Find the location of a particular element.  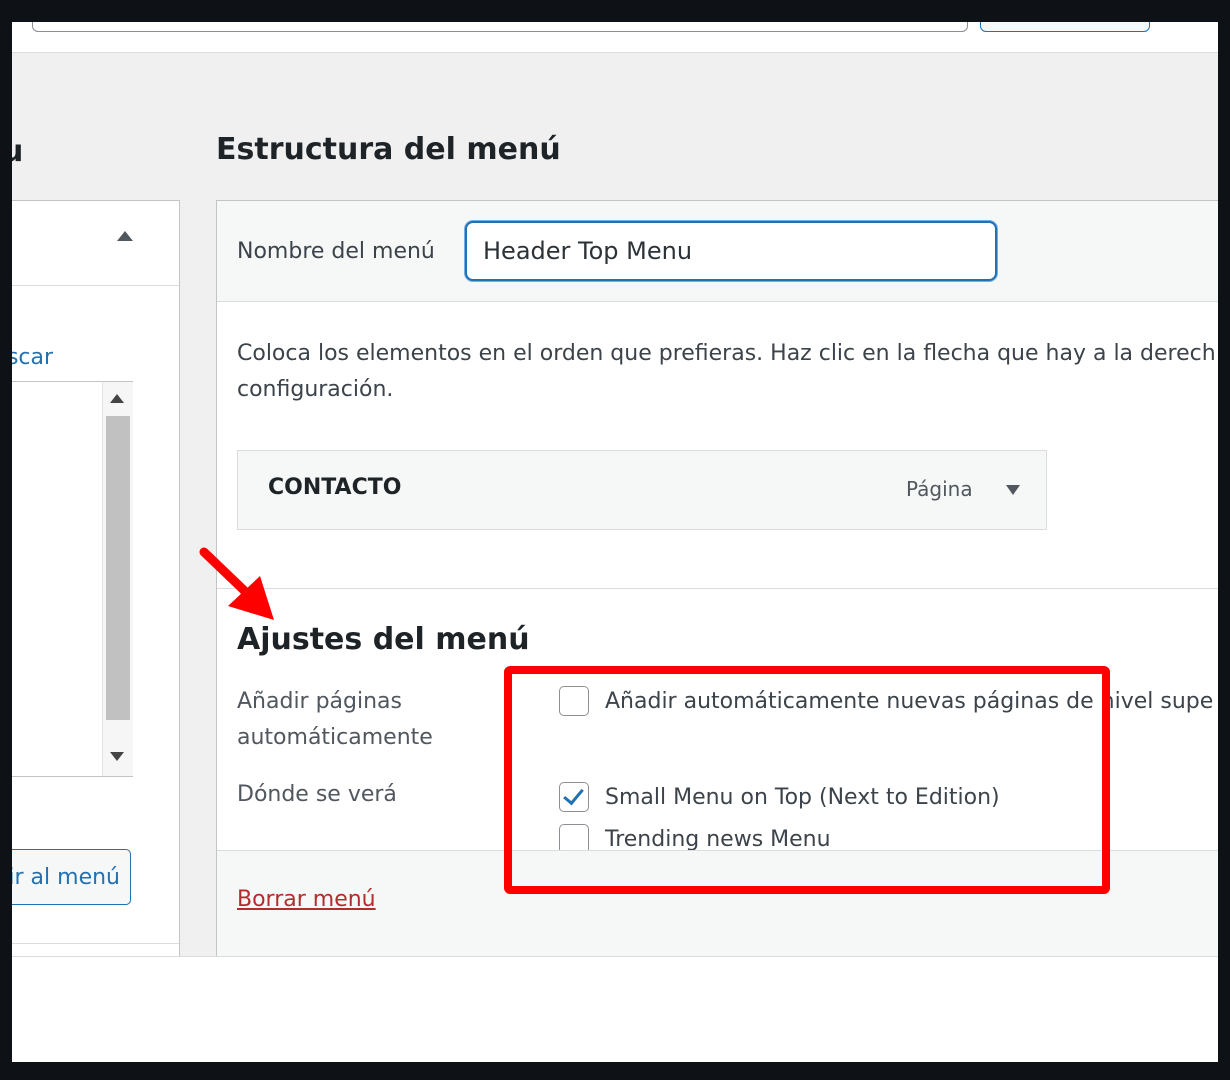

menu-structure-heading: Estructura del menú is located at coordinates (388, 149).